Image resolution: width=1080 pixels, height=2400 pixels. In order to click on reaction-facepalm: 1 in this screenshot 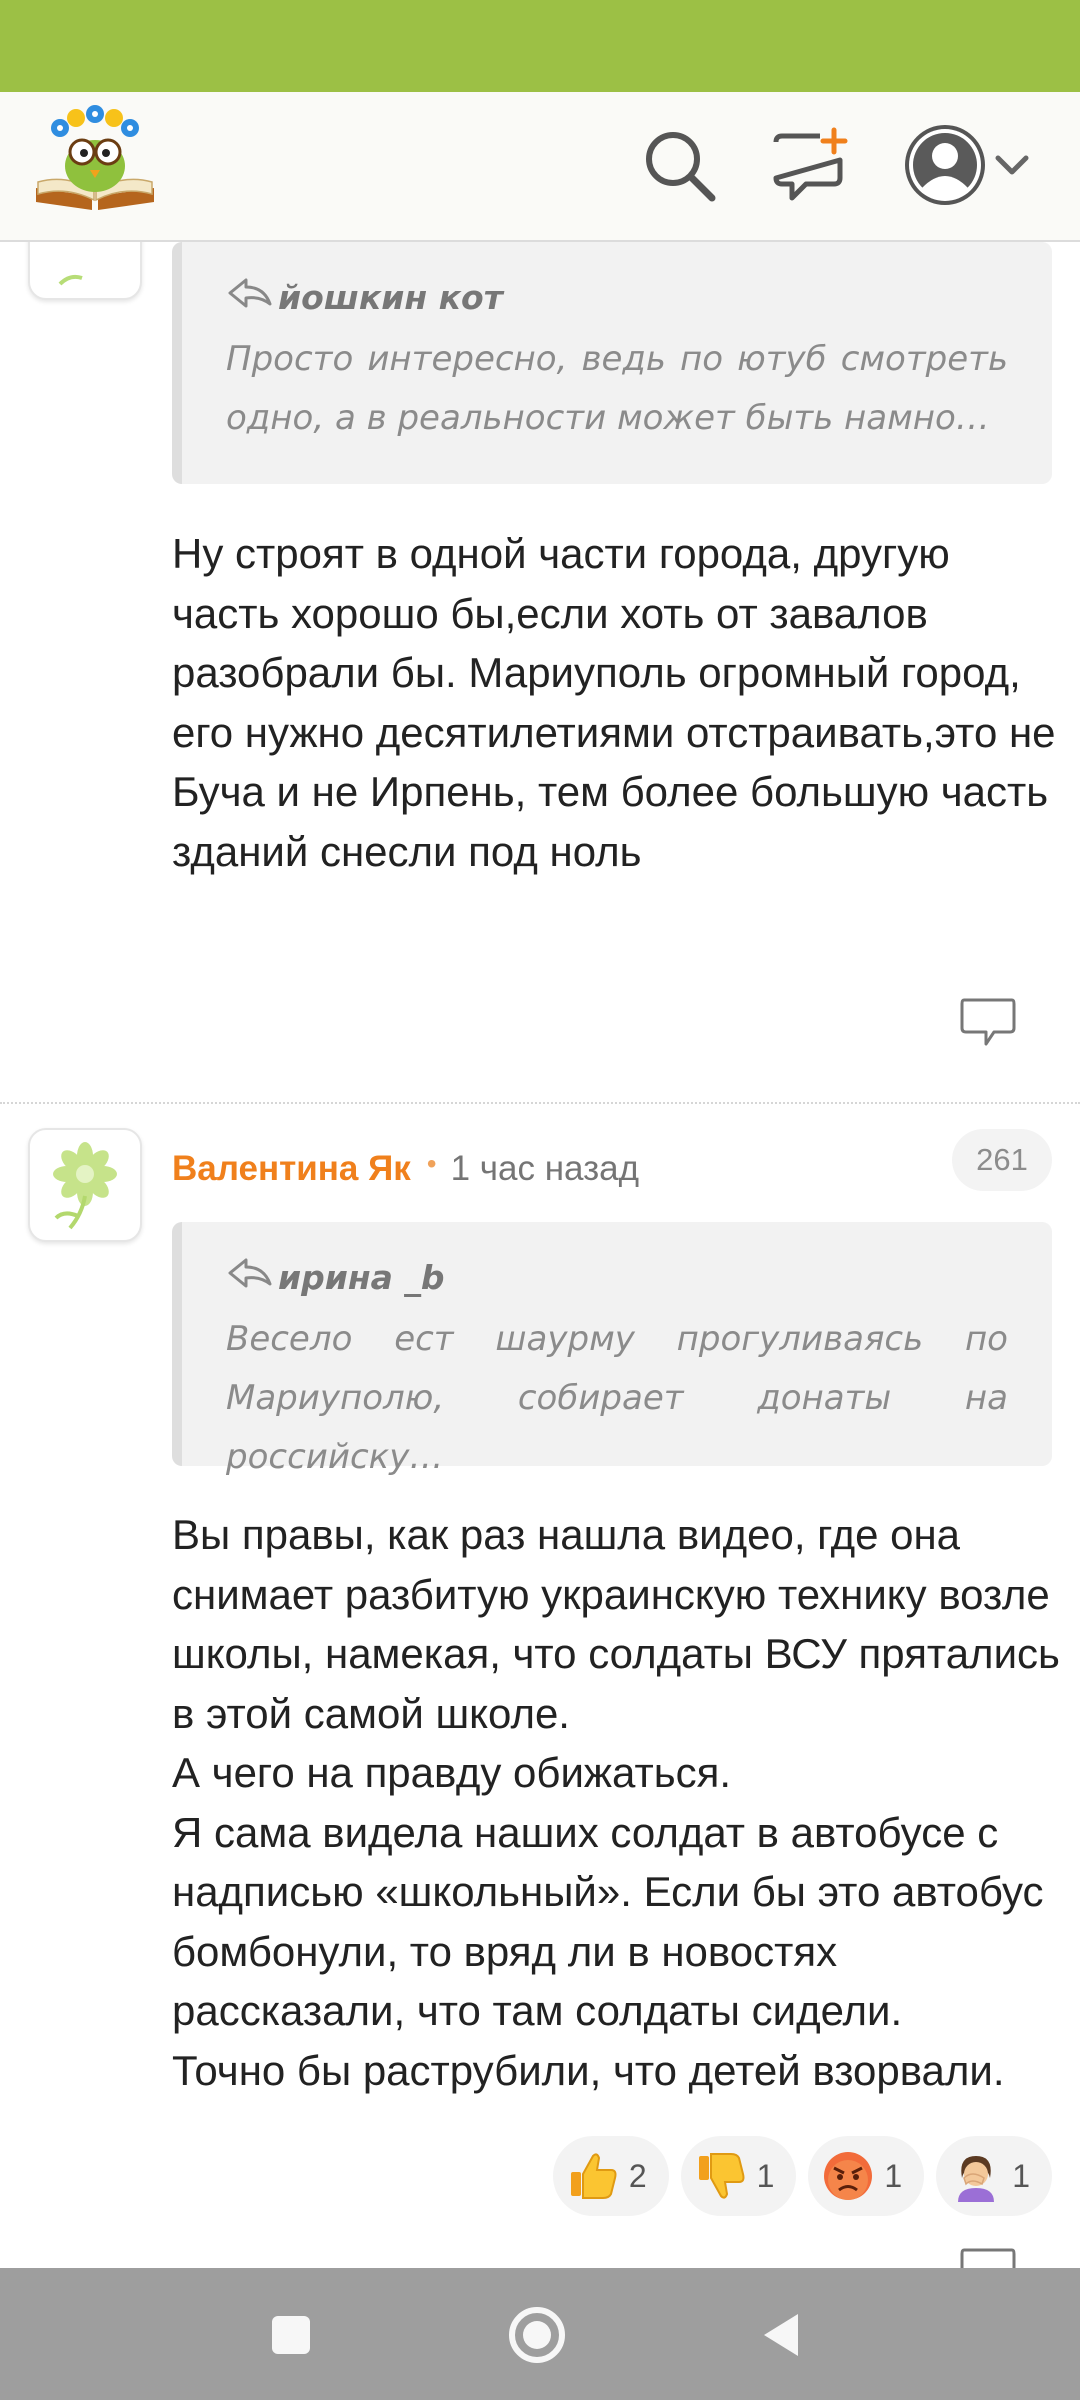, I will do `click(994, 2176)`.